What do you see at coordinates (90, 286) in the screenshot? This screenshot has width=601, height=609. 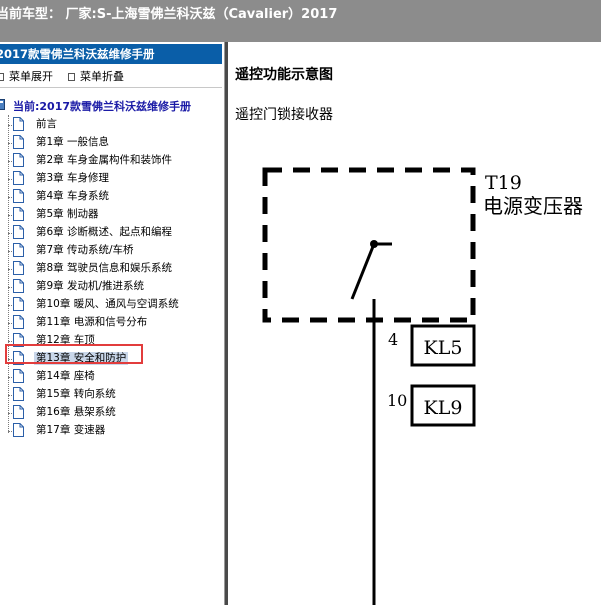 I see `tree-item-label: 第9章 发动机/推进系统` at bounding box center [90, 286].